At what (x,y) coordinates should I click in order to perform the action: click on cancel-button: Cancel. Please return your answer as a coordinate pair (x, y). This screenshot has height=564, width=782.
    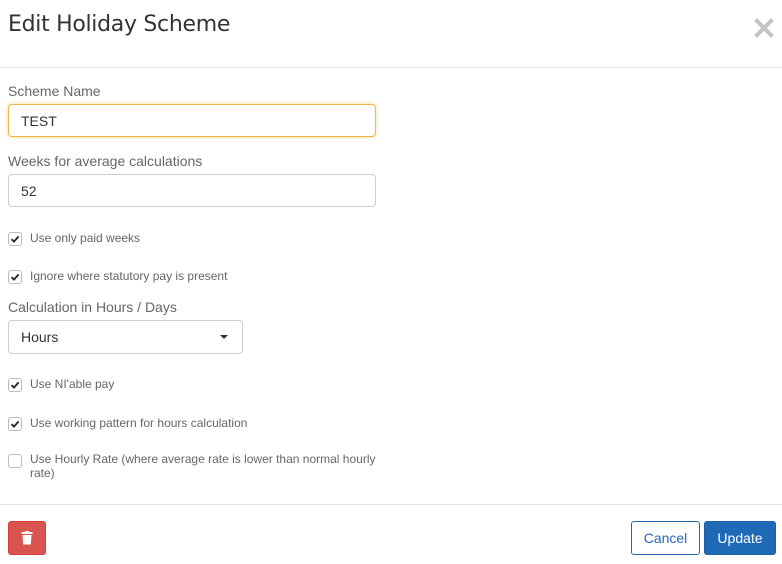
    Looking at the image, I should click on (665, 538).